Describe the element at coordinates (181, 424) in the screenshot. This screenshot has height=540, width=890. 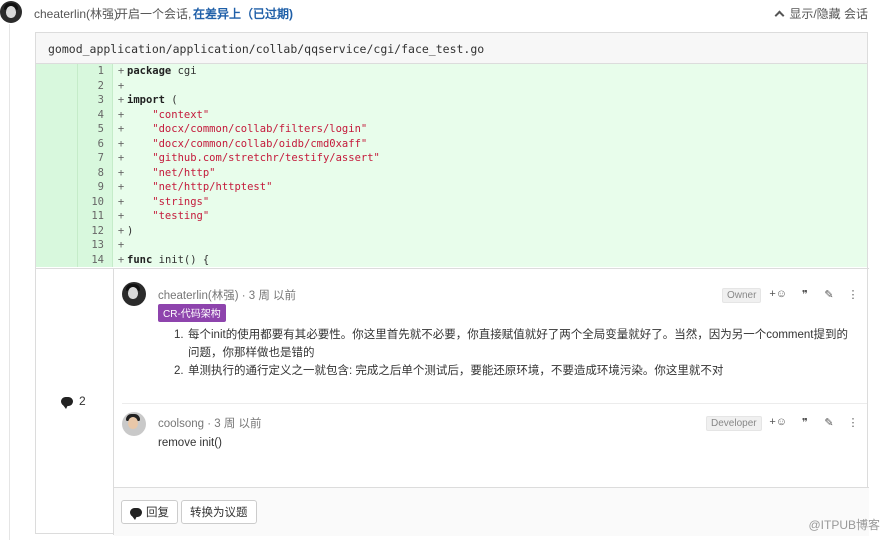
I see `note-author: coolsong` at that location.